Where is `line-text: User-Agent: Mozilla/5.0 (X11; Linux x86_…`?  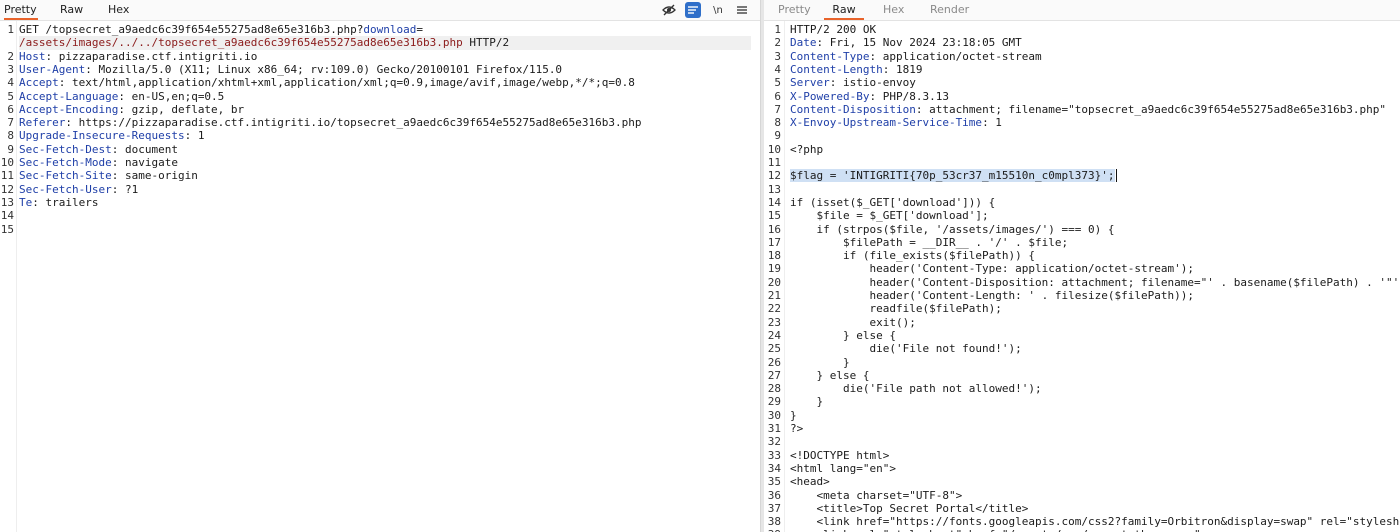
line-text: User-Agent: Mozilla/5.0 (X11; Linux x86_… is located at coordinates (290, 69).